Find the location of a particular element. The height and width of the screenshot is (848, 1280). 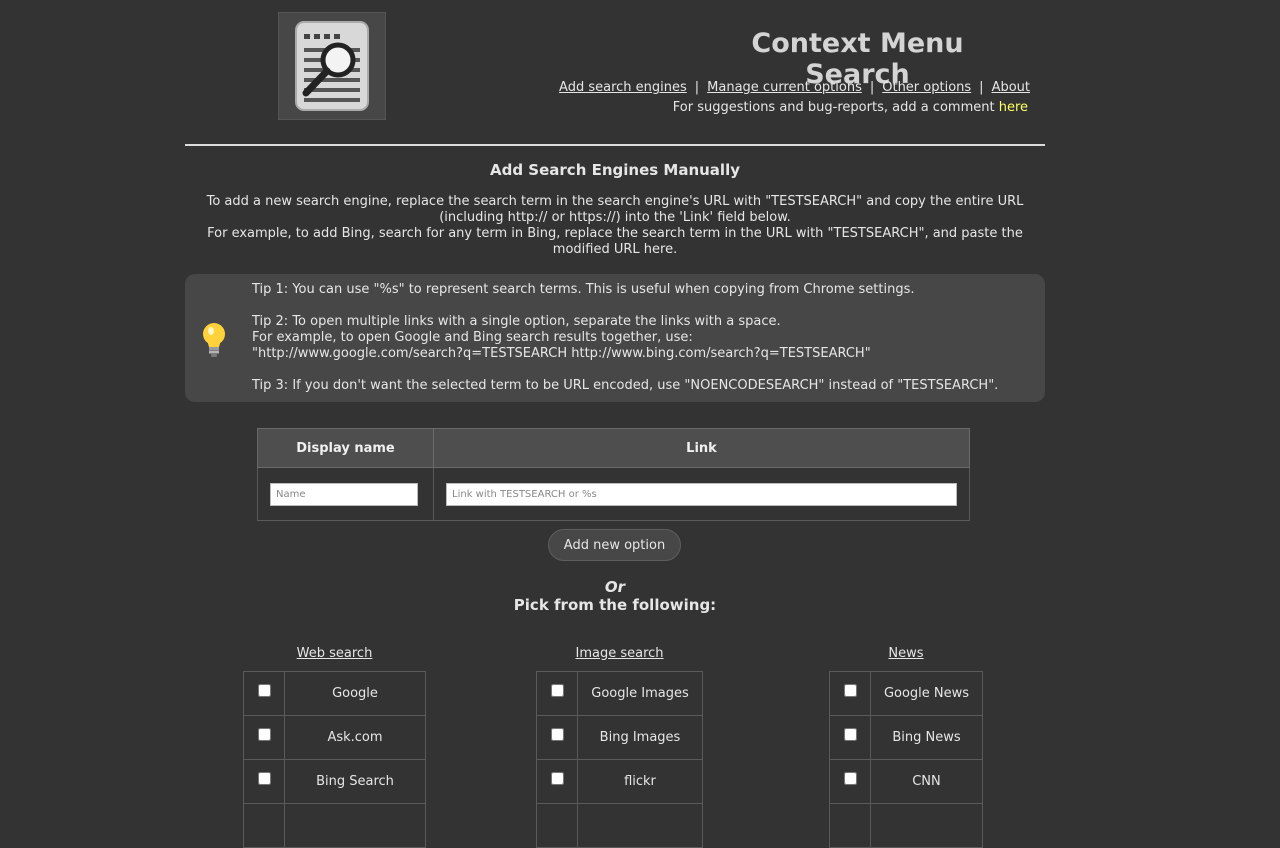

option-label: Bing News is located at coordinates (926, 737).